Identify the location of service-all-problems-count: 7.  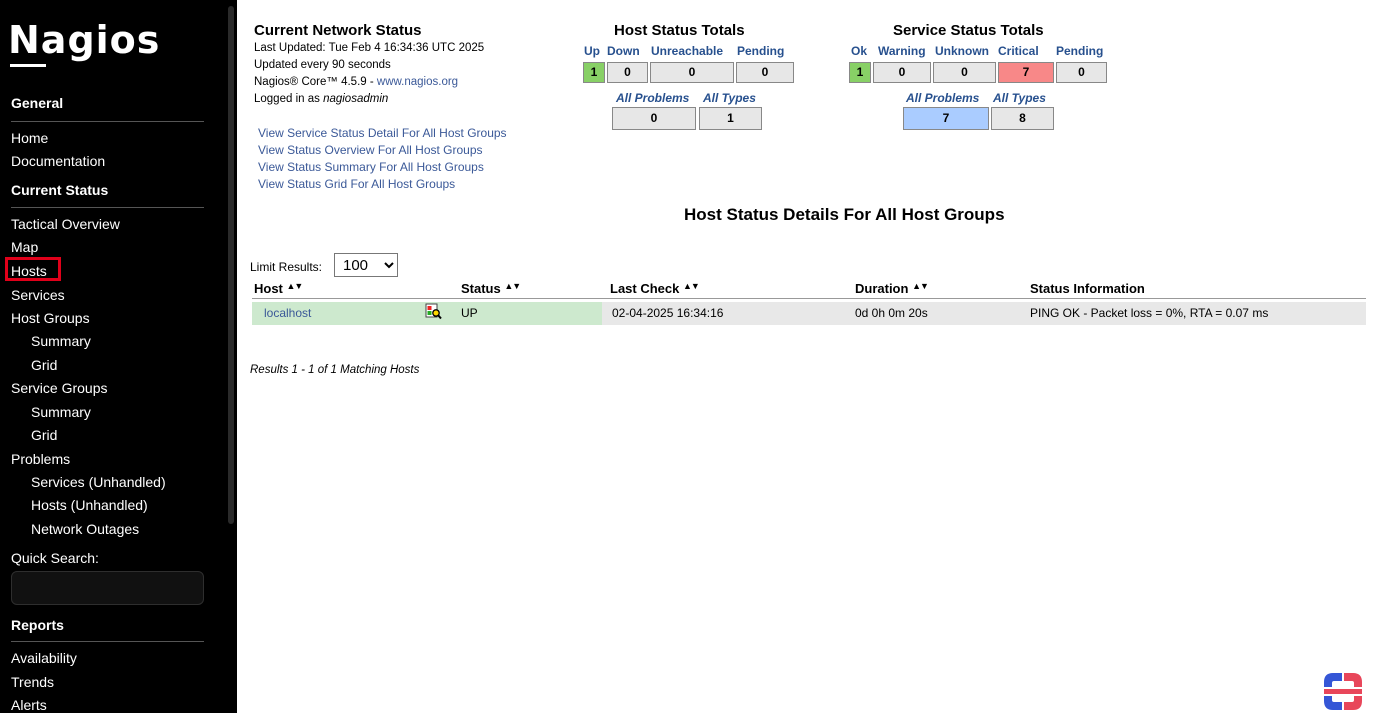
(946, 118).